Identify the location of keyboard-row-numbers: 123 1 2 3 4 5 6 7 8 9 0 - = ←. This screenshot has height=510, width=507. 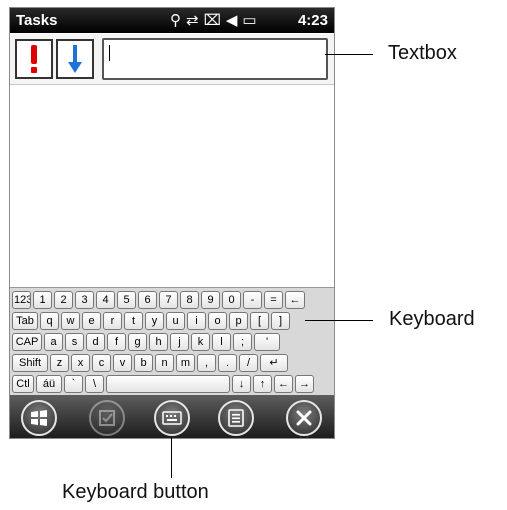
(173, 301).